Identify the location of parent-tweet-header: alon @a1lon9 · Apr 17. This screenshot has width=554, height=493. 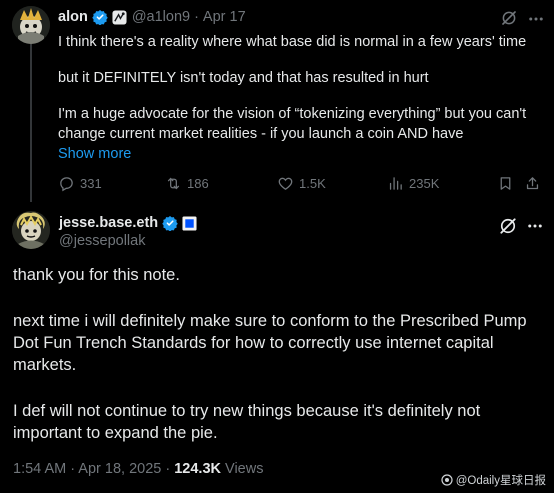
(152, 17).